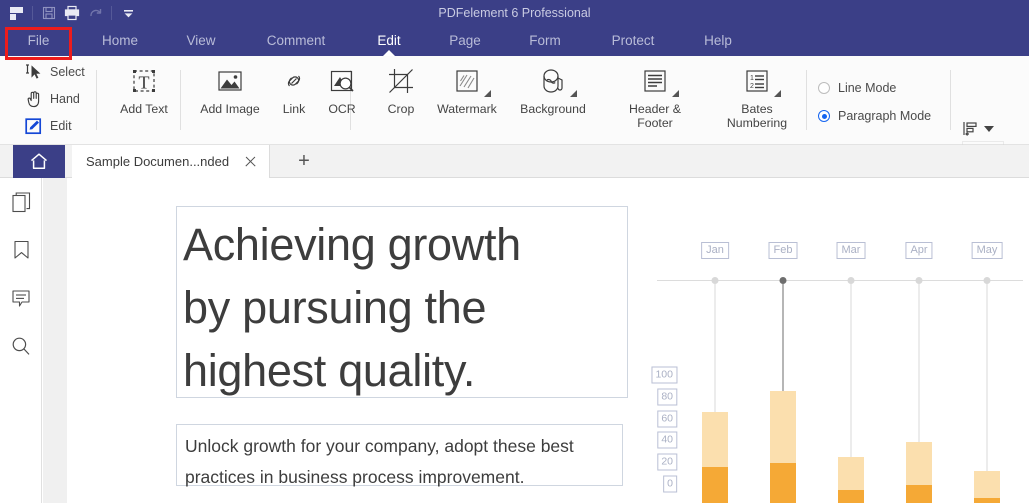  I want to click on title-bar: PDFelement 6 Professional, so click(514, 13).